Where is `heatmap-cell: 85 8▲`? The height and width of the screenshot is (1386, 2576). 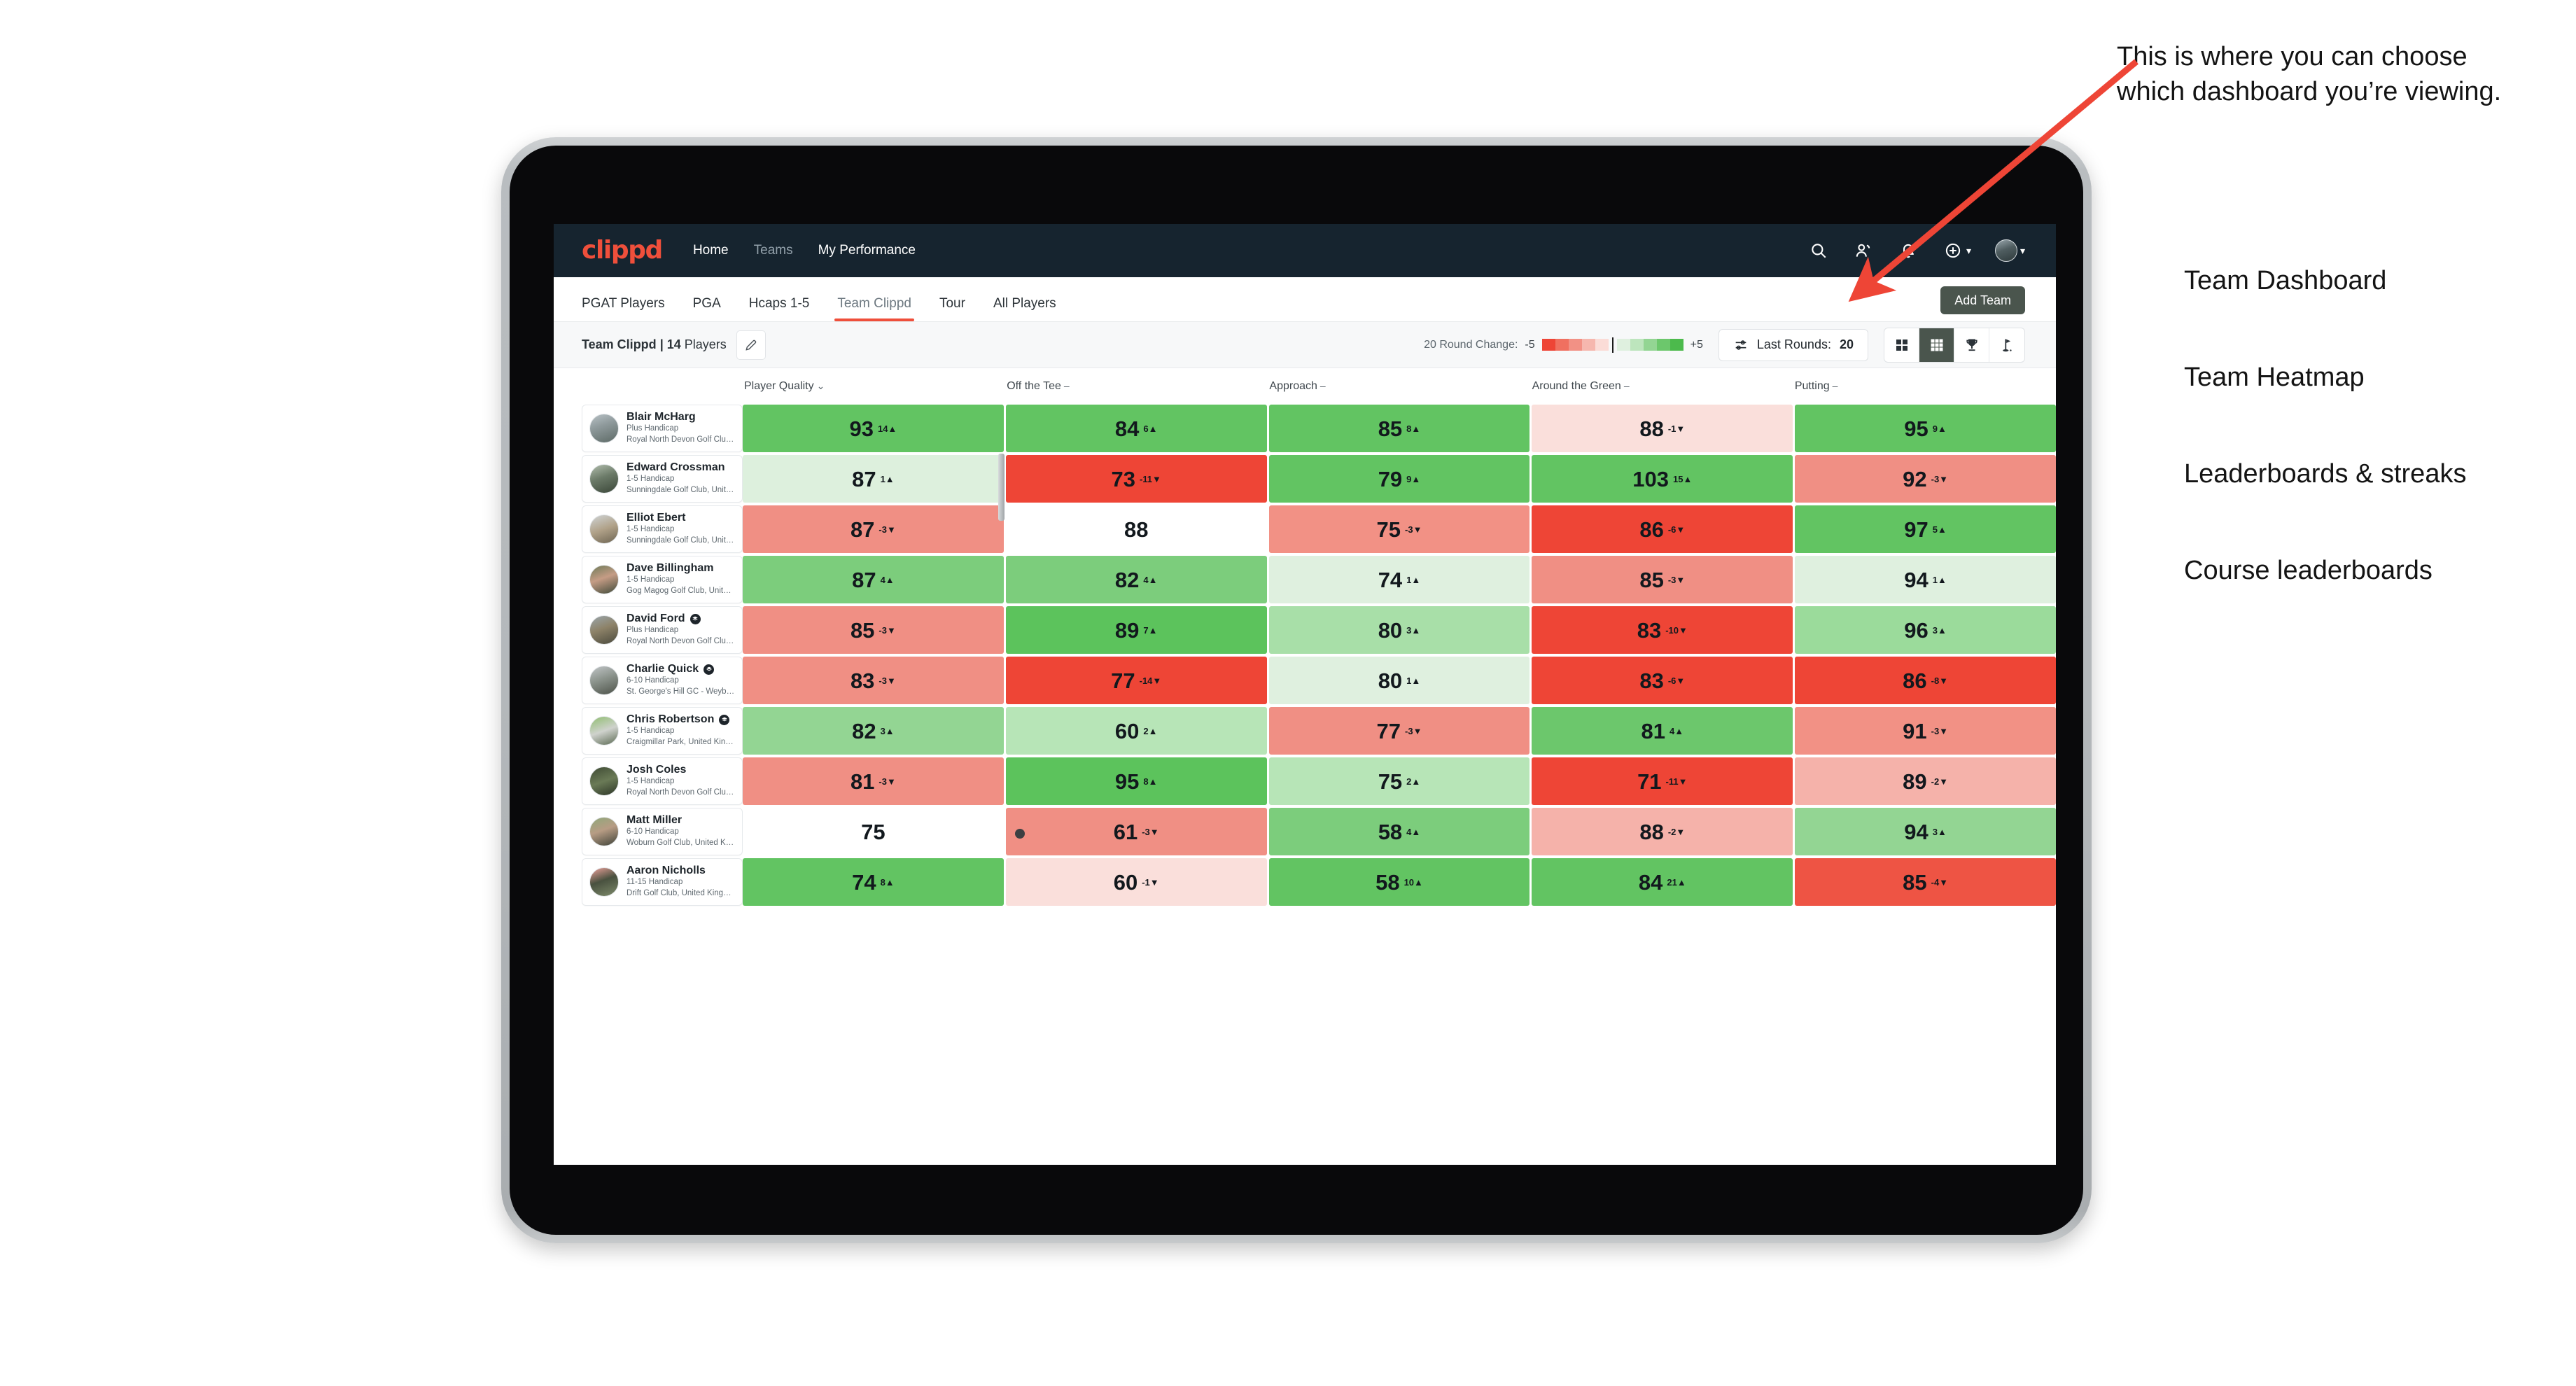 heatmap-cell: 85 8▲ is located at coordinates (1399, 428).